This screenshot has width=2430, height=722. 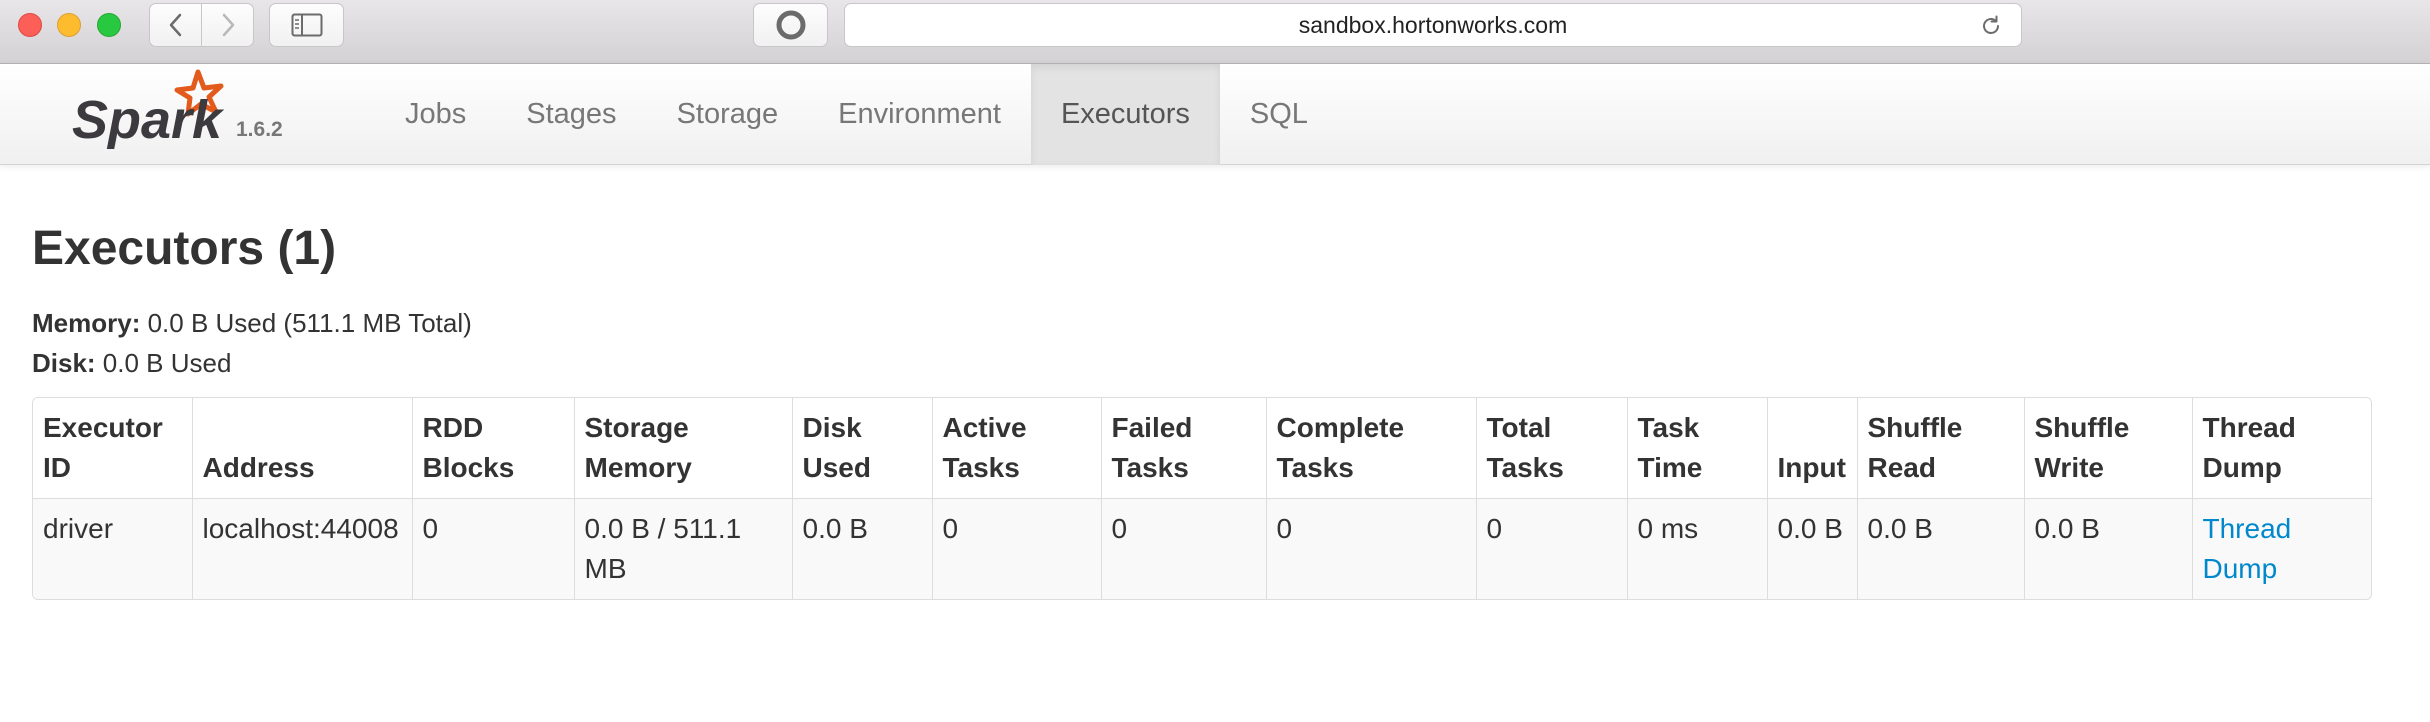 I want to click on tab-executors: Executors, so click(x=1125, y=114).